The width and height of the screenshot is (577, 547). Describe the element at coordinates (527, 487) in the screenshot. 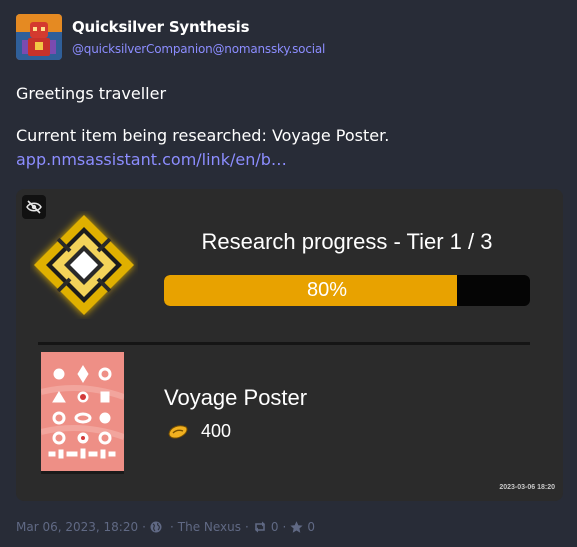

I see `card-timestamp: 2023-03-06 18:20` at that location.